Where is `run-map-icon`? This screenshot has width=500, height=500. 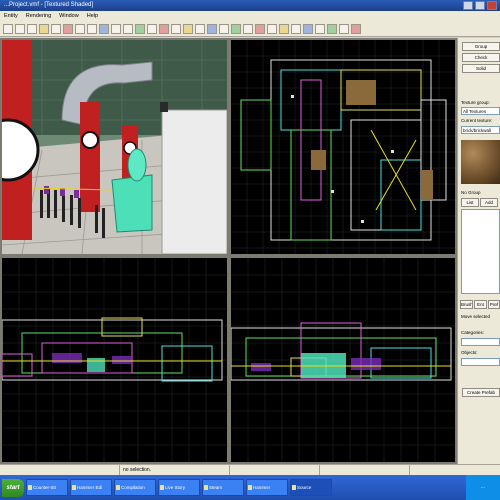
run-map-icon is located at coordinates (248, 28).